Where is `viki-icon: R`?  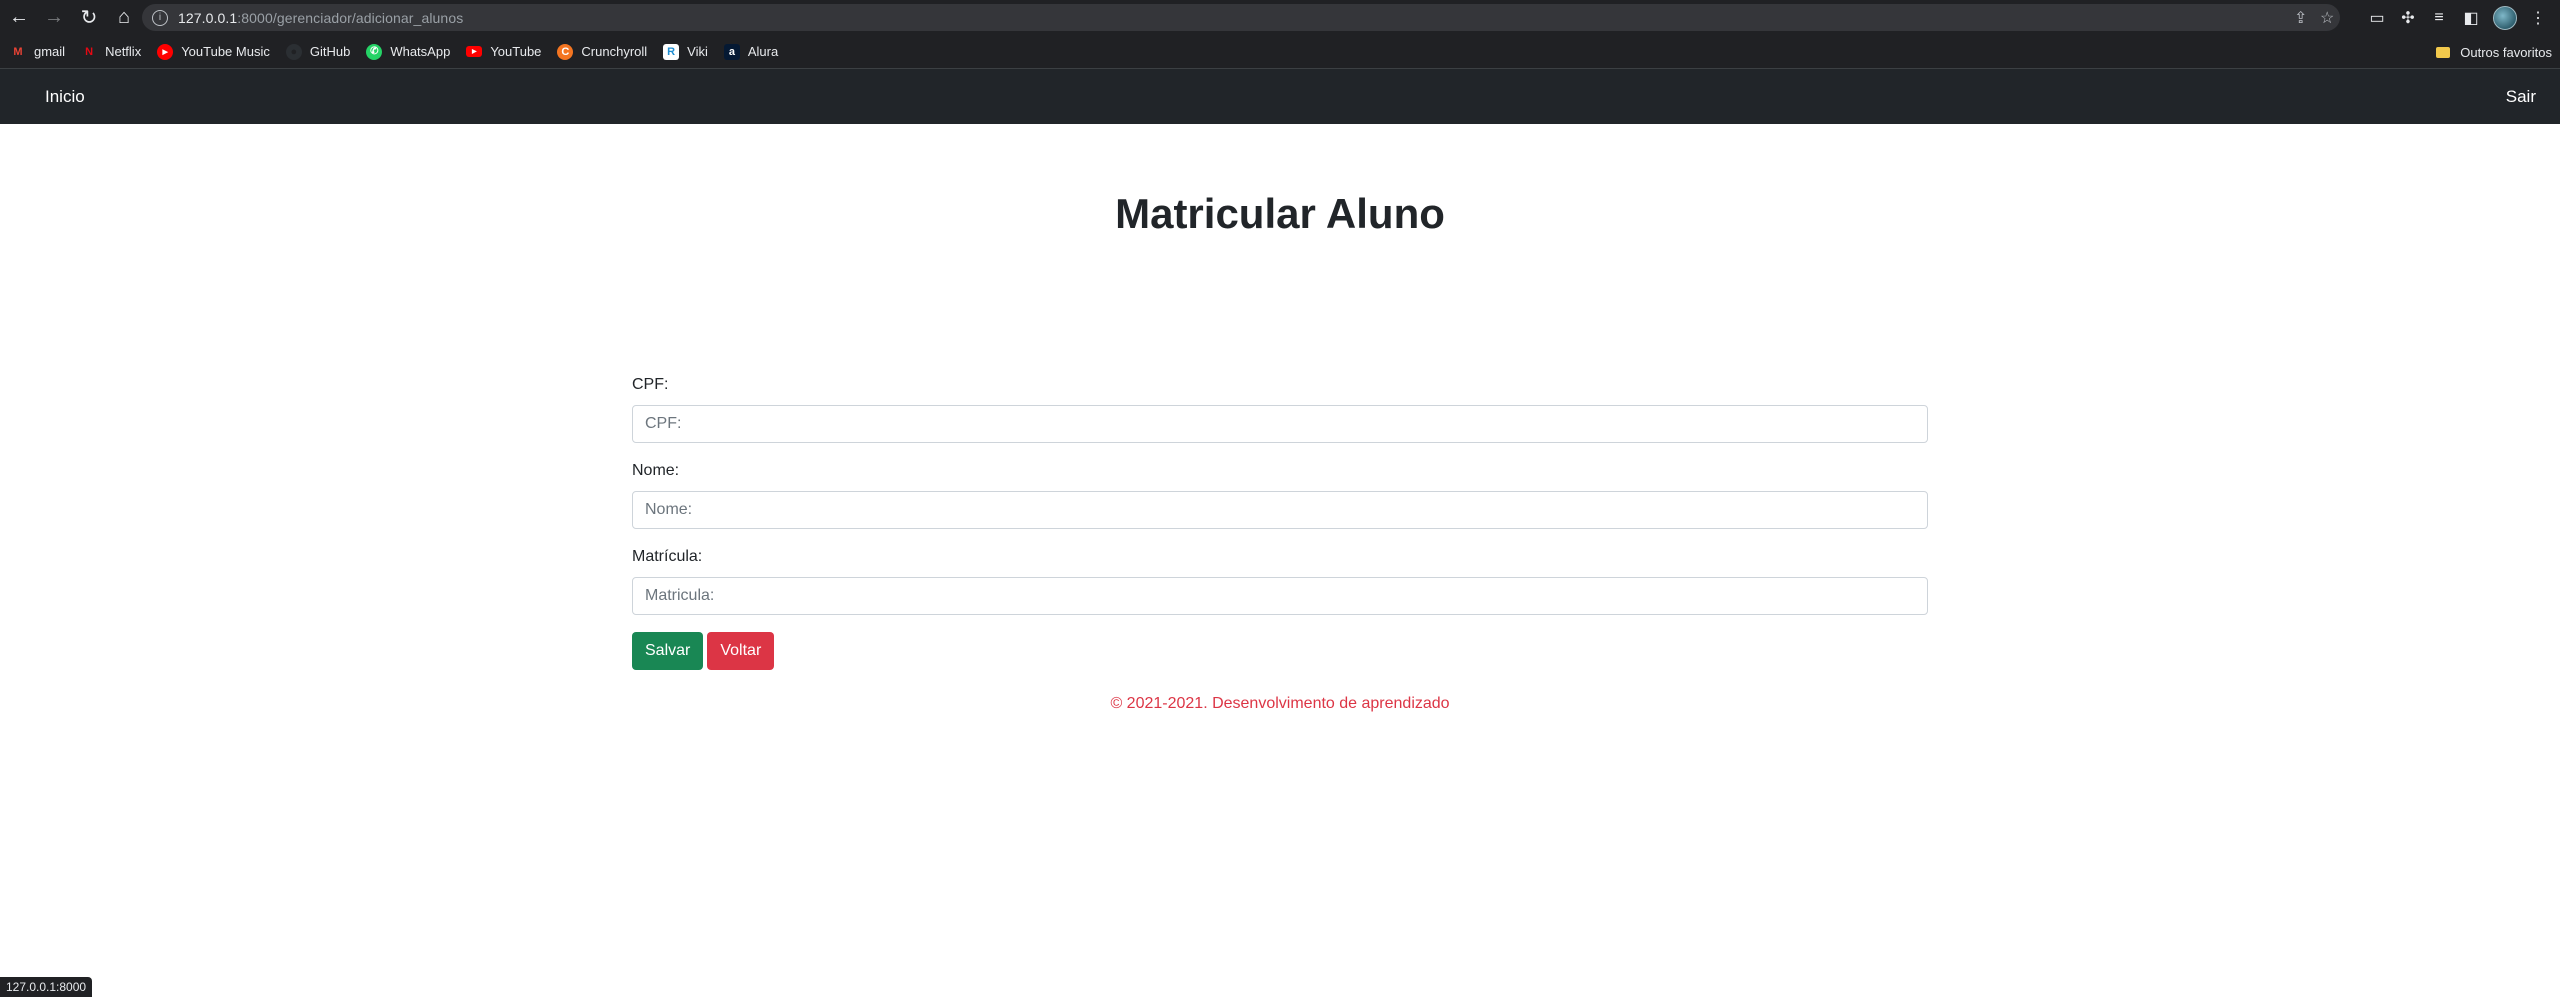 viki-icon: R is located at coordinates (671, 51).